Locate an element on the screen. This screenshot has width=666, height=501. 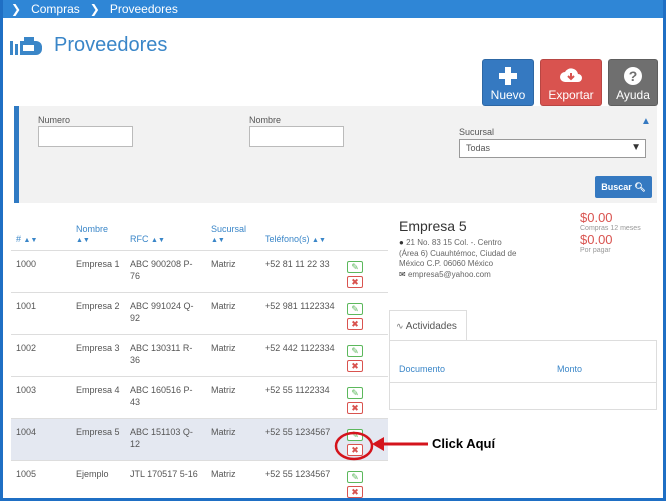
cell-telefono: +52 981 1122334 is located at coordinates (301, 313).